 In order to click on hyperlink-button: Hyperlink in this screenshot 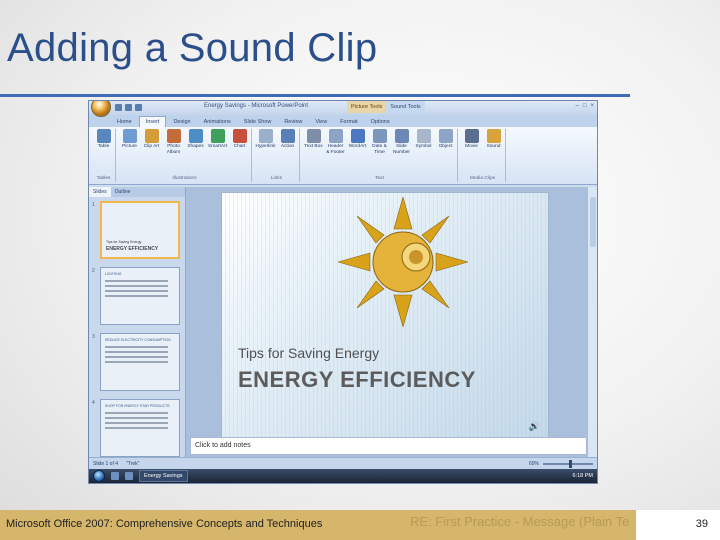, I will do `click(266, 139)`.